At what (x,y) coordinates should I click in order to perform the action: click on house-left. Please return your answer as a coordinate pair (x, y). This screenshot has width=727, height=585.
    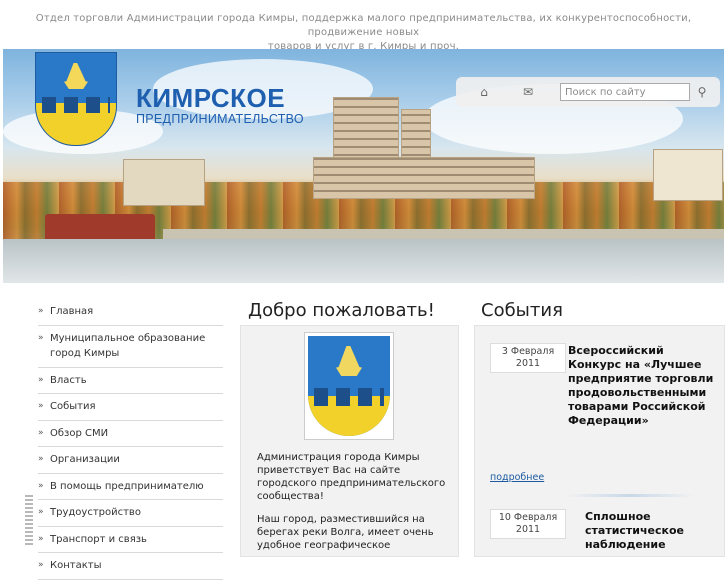
    Looking at the image, I should click on (164, 182).